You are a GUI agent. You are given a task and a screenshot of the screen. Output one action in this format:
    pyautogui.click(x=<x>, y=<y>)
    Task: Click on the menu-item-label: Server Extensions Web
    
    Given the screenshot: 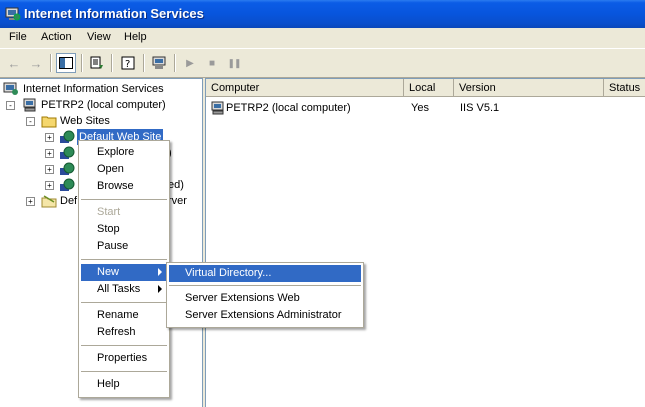 What is the action you would take?
    pyautogui.click(x=242, y=298)
    